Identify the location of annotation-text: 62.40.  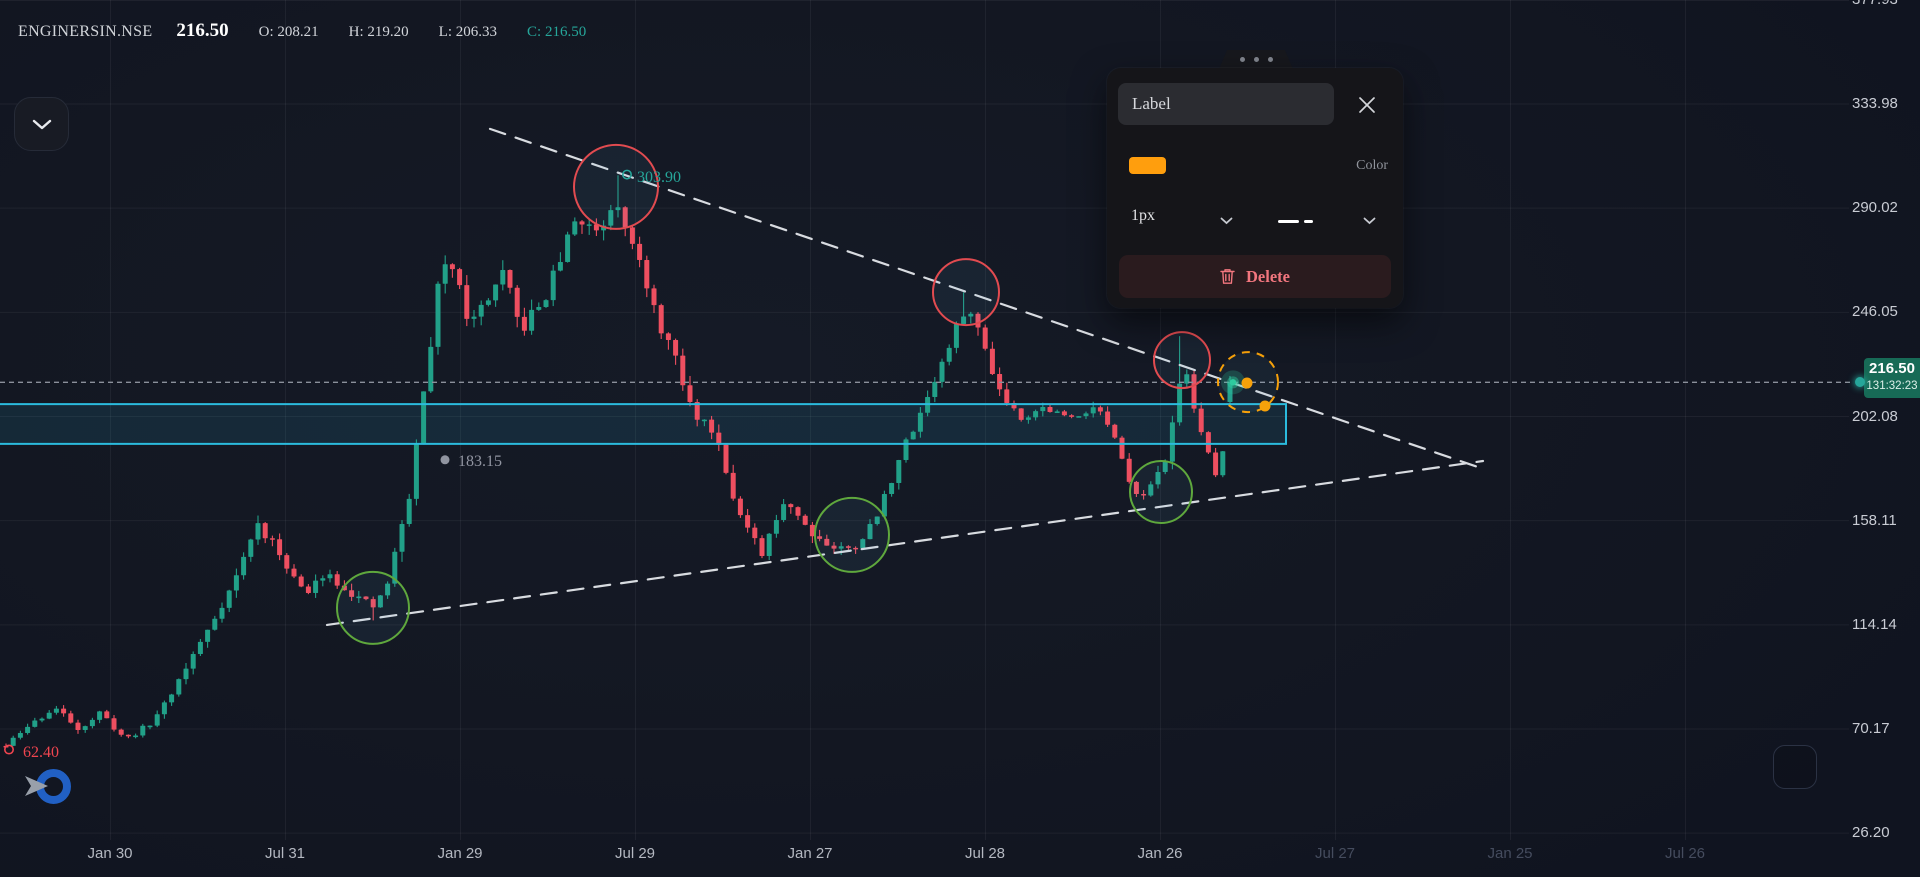
(41, 752).